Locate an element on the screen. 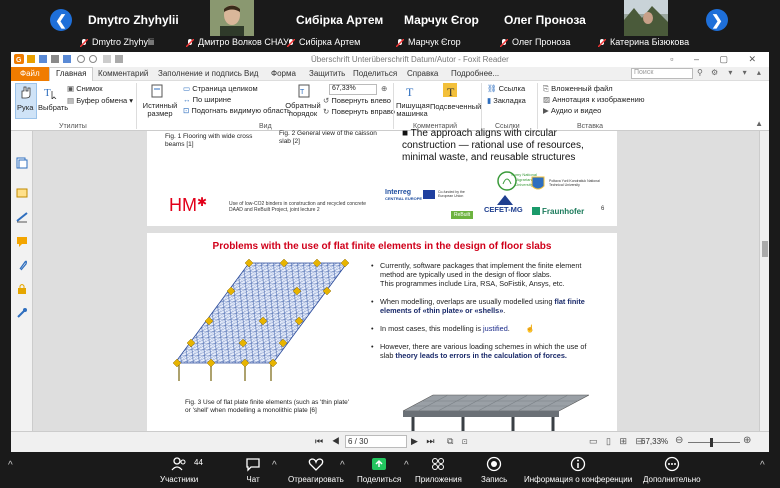  page-navigation-next: ▶ ⏭ is located at coordinates (424, 441).